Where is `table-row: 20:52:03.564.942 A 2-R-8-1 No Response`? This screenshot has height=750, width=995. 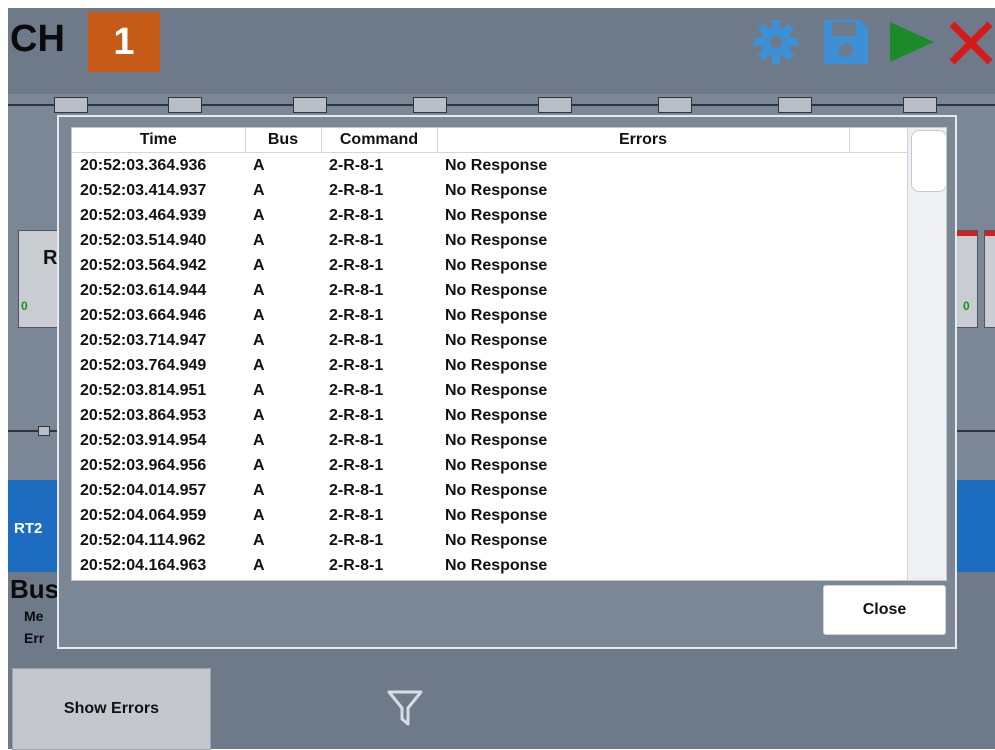 table-row: 20:52:03.564.942 A 2-R-8-1 No Response is located at coordinates (504, 265).